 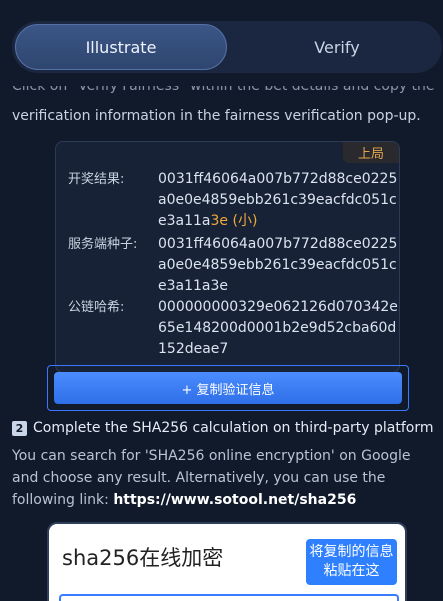 I want to click on sha256-link: https://www.sotool.net/sha256, so click(x=234, y=500).